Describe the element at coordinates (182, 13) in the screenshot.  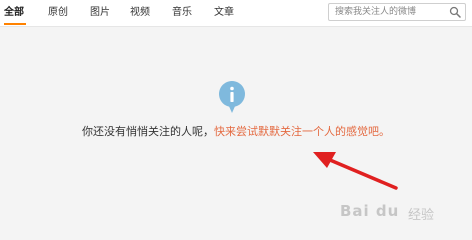
I see `tab-music: 音乐` at that location.